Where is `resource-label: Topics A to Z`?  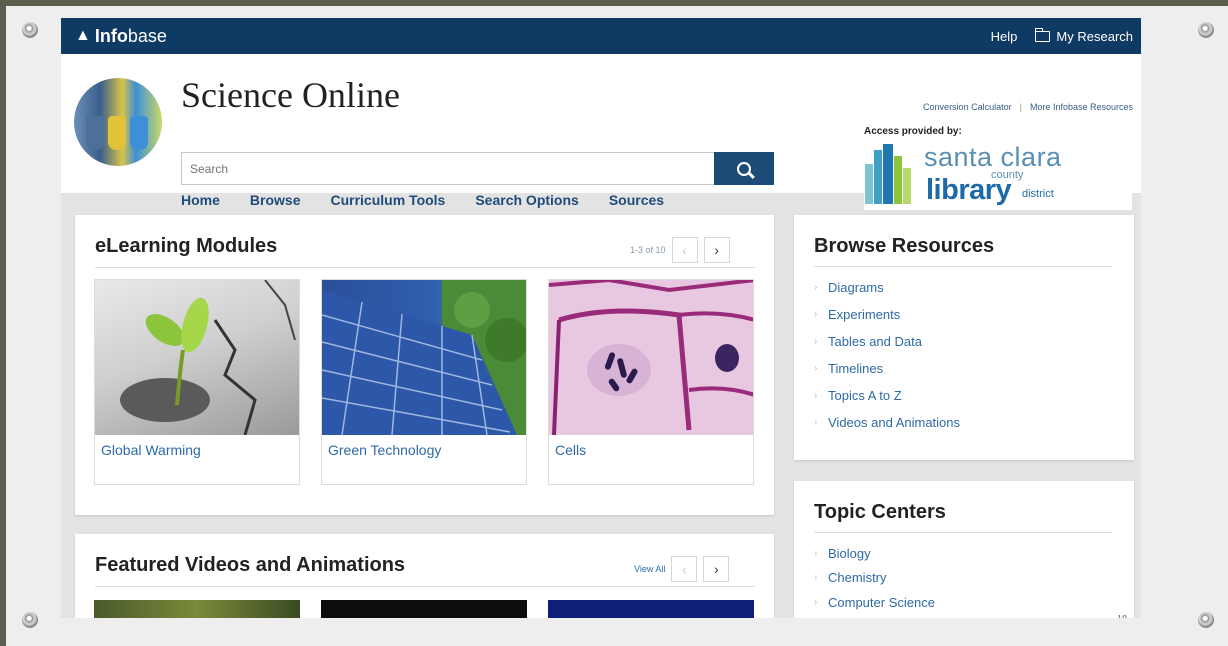 resource-label: Topics A to Z is located at coordinates (865, 395).